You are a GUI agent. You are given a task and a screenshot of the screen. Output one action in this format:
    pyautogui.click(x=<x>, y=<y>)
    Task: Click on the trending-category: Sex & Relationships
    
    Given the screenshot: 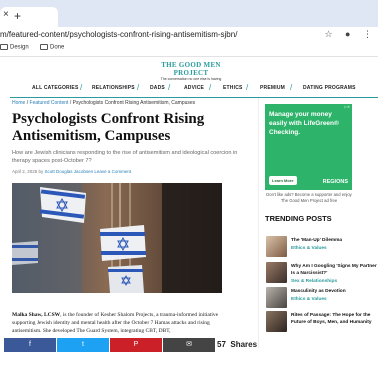 What is the action you would take?
    pyautogui.click(x=314, y=281)
    